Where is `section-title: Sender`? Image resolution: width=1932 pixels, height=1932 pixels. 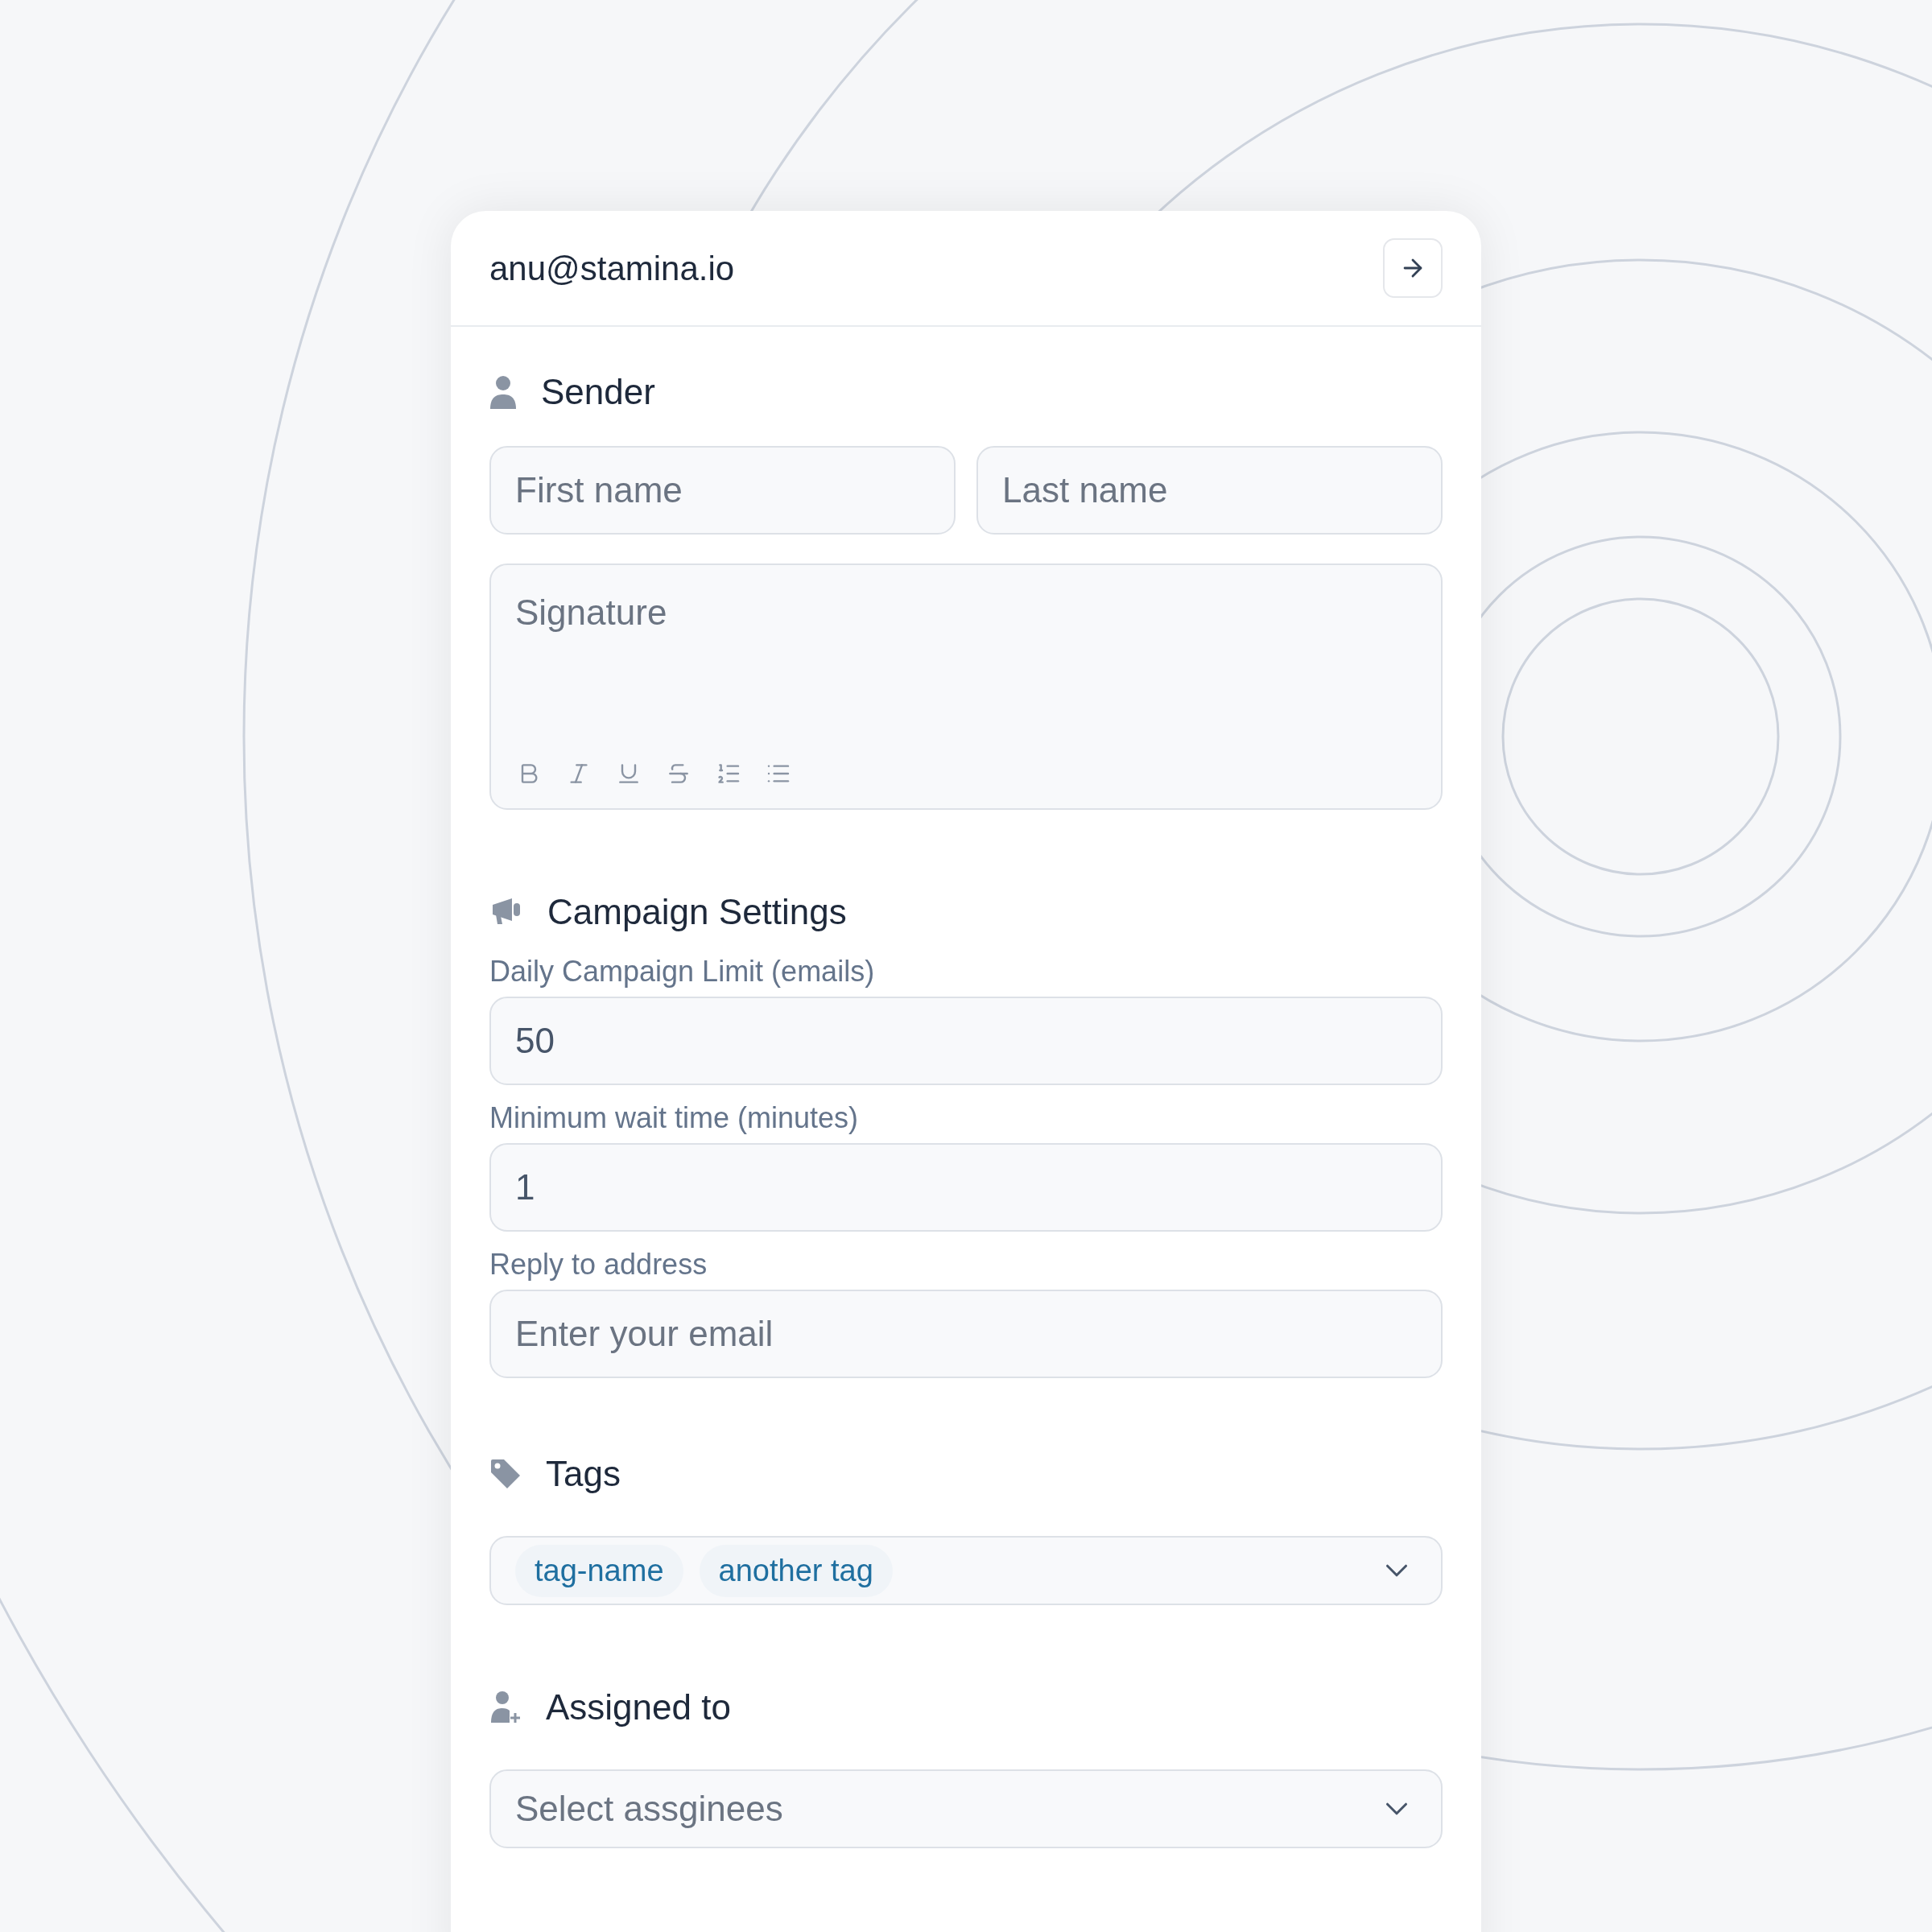 section-title: Sender is located at coordinates (598, 392).